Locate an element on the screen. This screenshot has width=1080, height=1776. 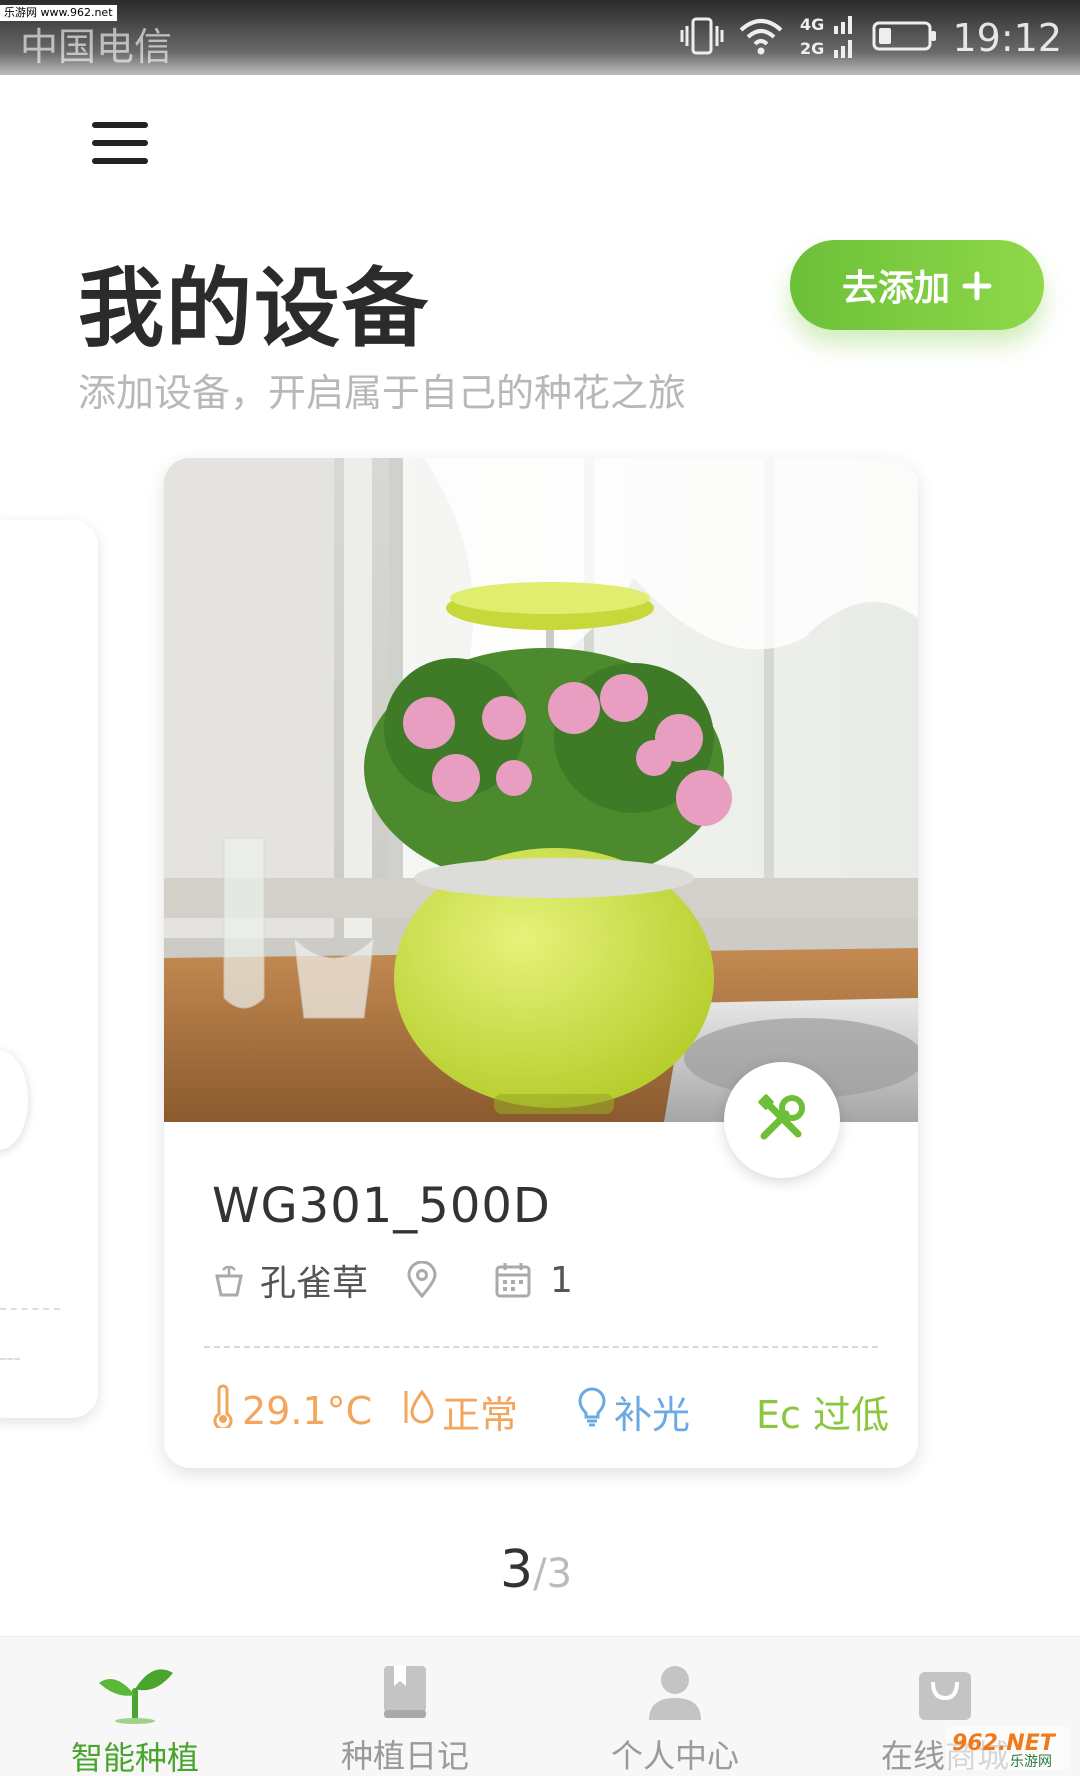
water-value: 正常 is located at coordinates (480, 1415).